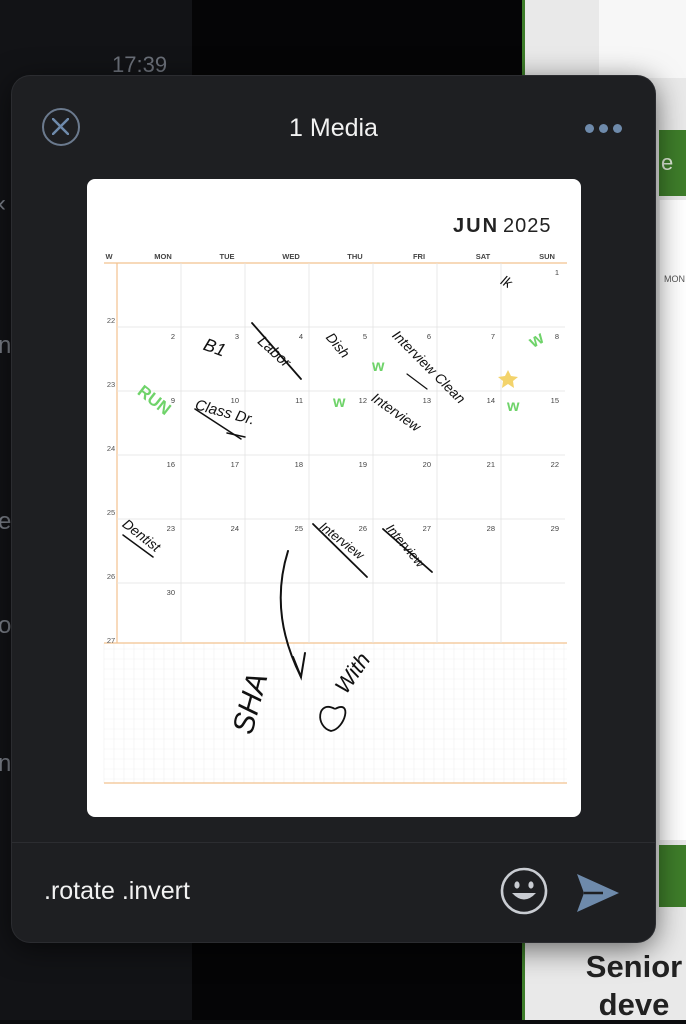 The height and width of the screenshot is (1024, 686). What do you see at coordinates (299, 464) in the screenshot?
I see `date-number: 18` at bounding box center [299, 464].